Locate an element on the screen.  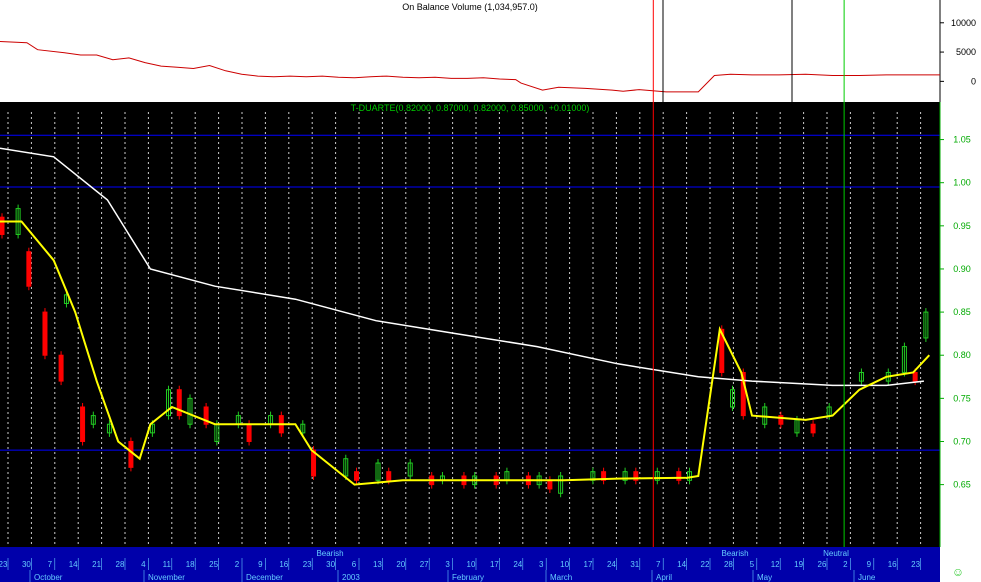
day-label: 4 is located at coordinates (143, 564).